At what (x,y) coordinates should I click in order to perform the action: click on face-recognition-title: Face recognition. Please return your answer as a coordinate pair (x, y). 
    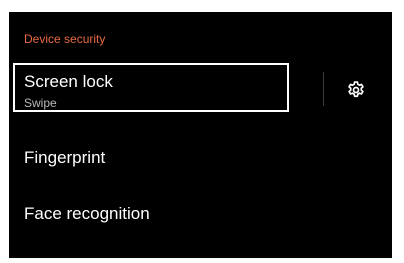
    Looking at the image, I should click on (87, 213).